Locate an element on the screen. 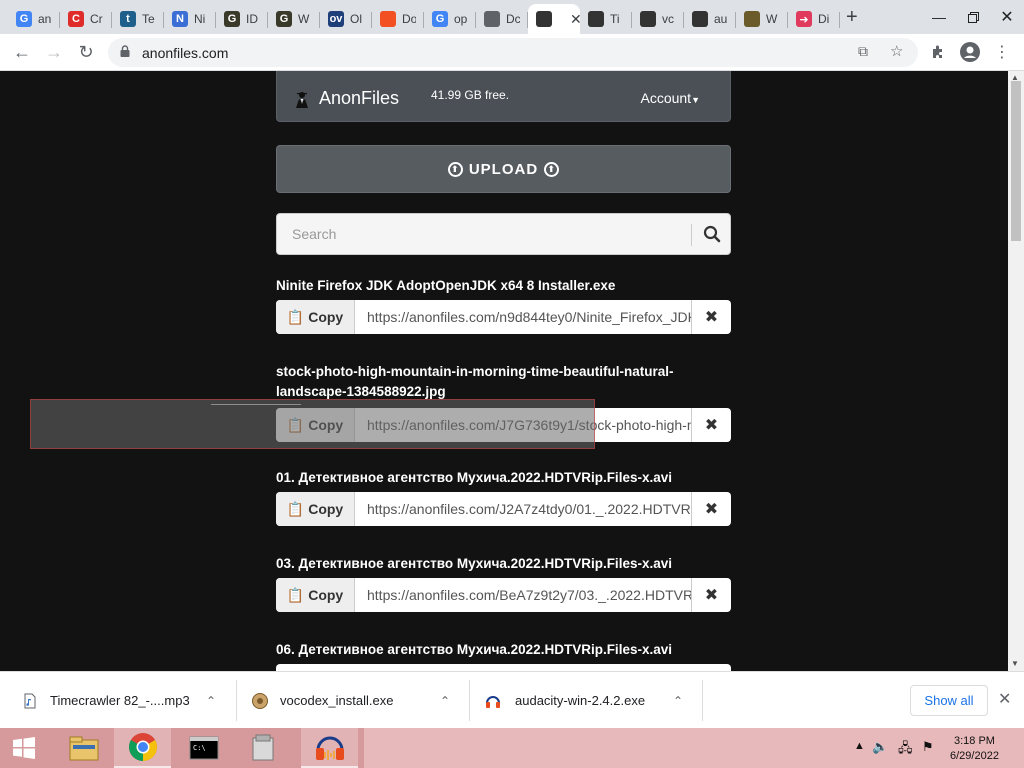 The height and width of the screenshot is (768, 1024). profile-avatar-icon is located at coordinates (970, 52).